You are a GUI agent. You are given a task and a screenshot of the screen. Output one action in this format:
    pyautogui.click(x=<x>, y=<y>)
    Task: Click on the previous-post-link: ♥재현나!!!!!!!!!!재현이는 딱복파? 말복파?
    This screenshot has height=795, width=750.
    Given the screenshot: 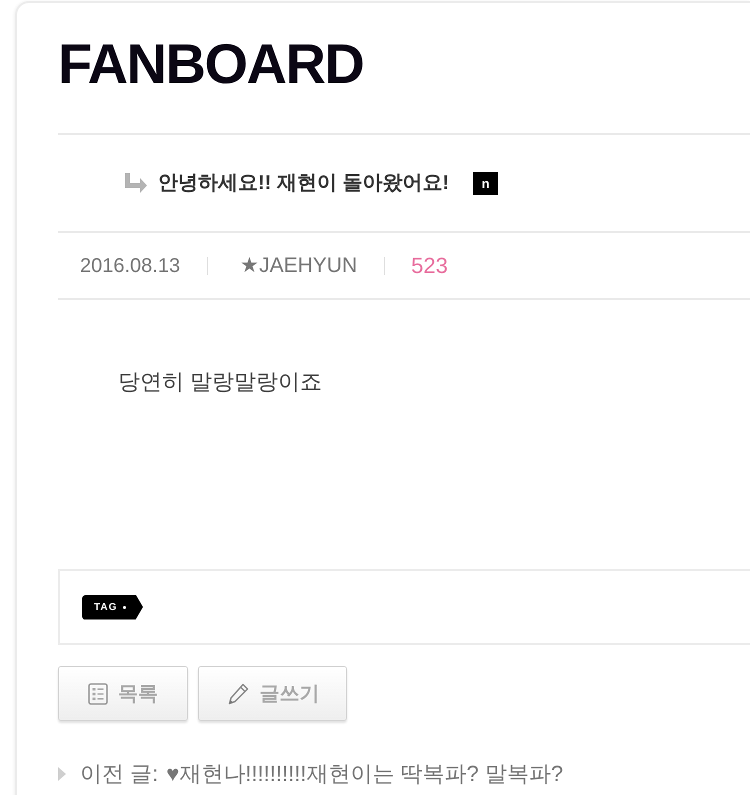 What is the action you would take?
    pyautogui.click(x=365, y=773)
    